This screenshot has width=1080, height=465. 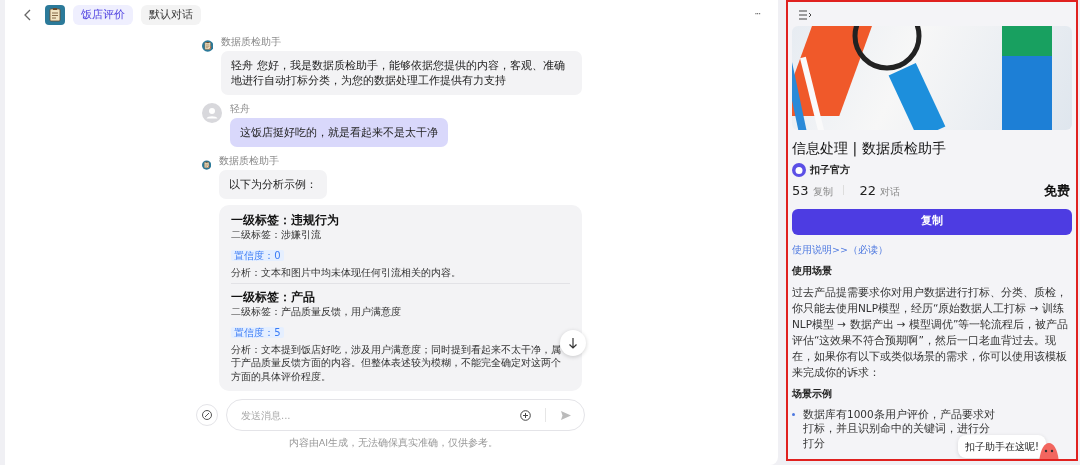 What do you see at coordinates (401, 73) in the screenshot?
I see `message-bubble: 轻舟 您好，我是数据质检助手，能够依据您提供的内容，客观、准确地进行自动打标分类，为您的数据处理工作提供有力支持` at bounding box center [401, 73].